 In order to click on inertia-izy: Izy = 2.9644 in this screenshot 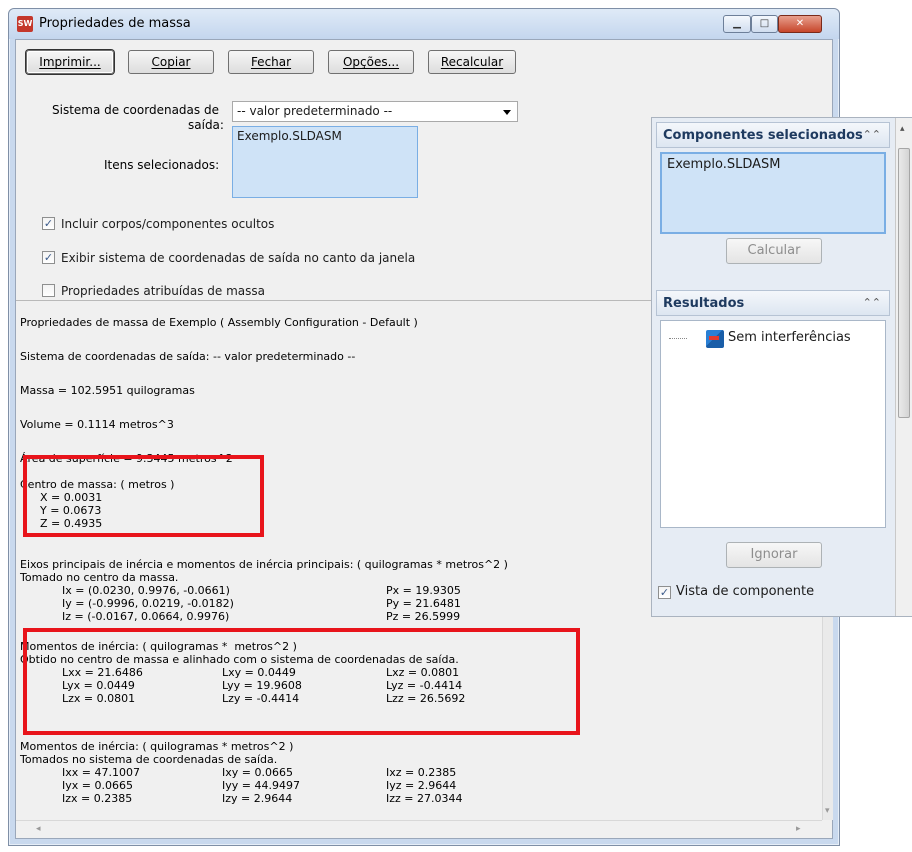, I will do `click(257, 798)`.